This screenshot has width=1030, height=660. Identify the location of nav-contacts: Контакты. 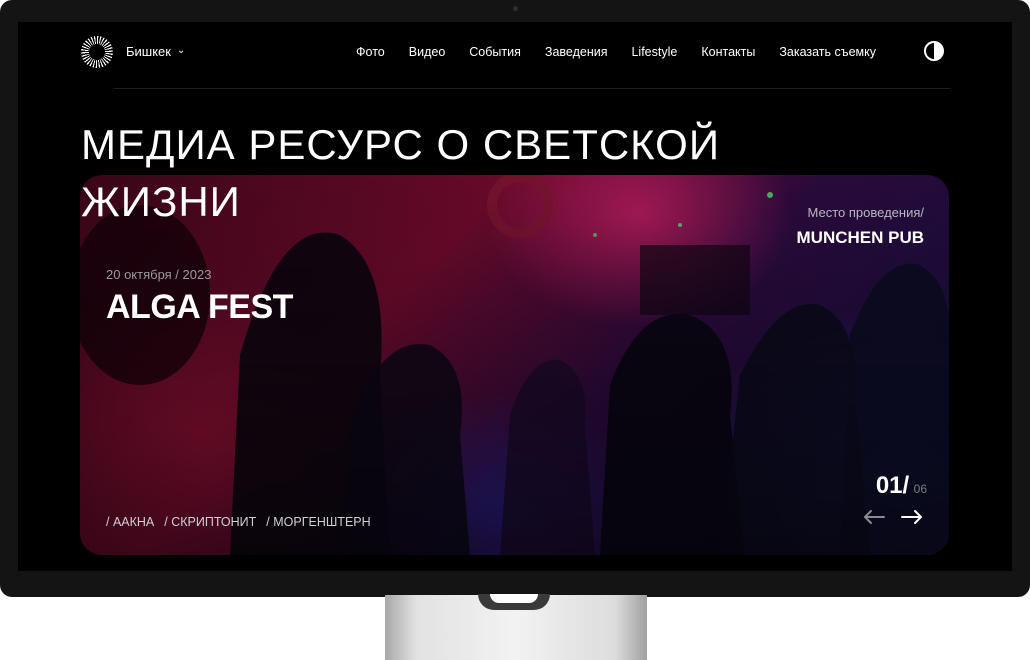
(728, 52).